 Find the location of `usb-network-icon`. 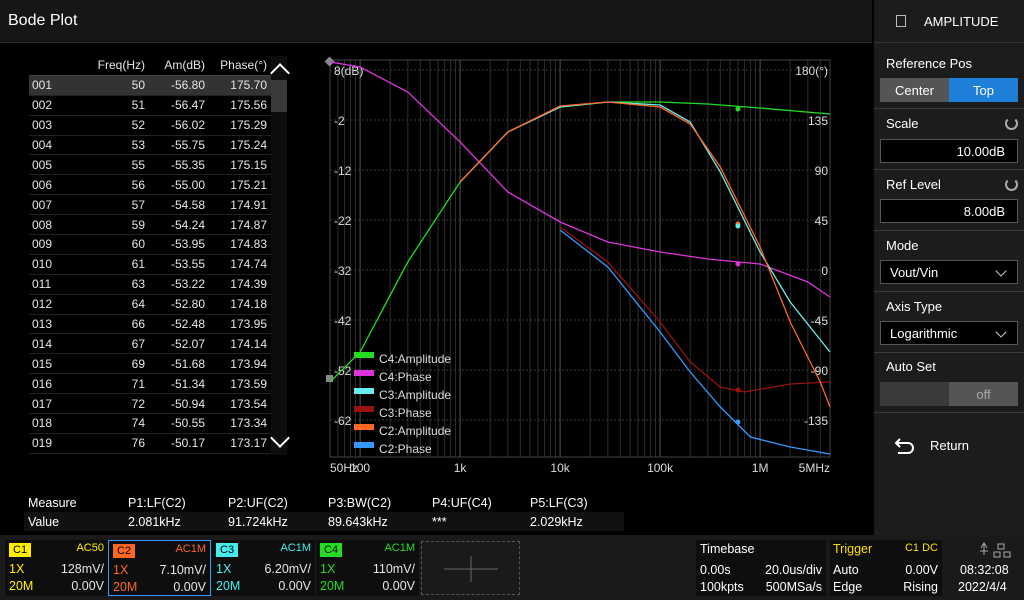

usb-network-icon is located at coordinates (995, 550).